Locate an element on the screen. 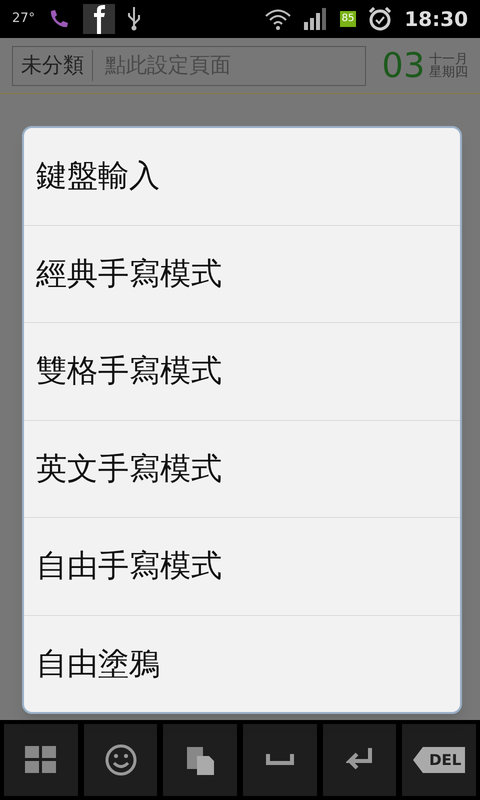 This screenshot has height=800, width=480. temperature: 27° is located at coordinates (24, 19).